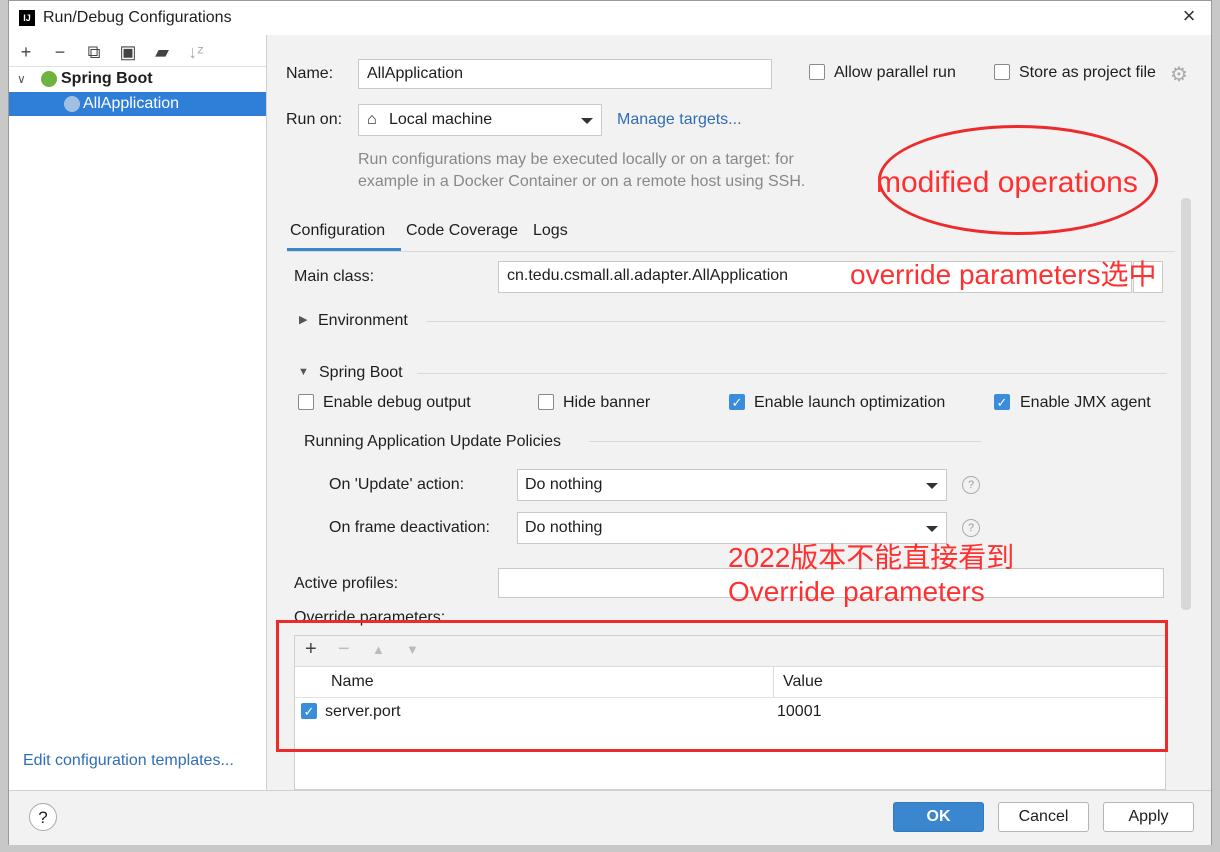 The height and width of the screenshot is (852, 1220). I want to click on main-class-label: Main class:, so click(334, 276).